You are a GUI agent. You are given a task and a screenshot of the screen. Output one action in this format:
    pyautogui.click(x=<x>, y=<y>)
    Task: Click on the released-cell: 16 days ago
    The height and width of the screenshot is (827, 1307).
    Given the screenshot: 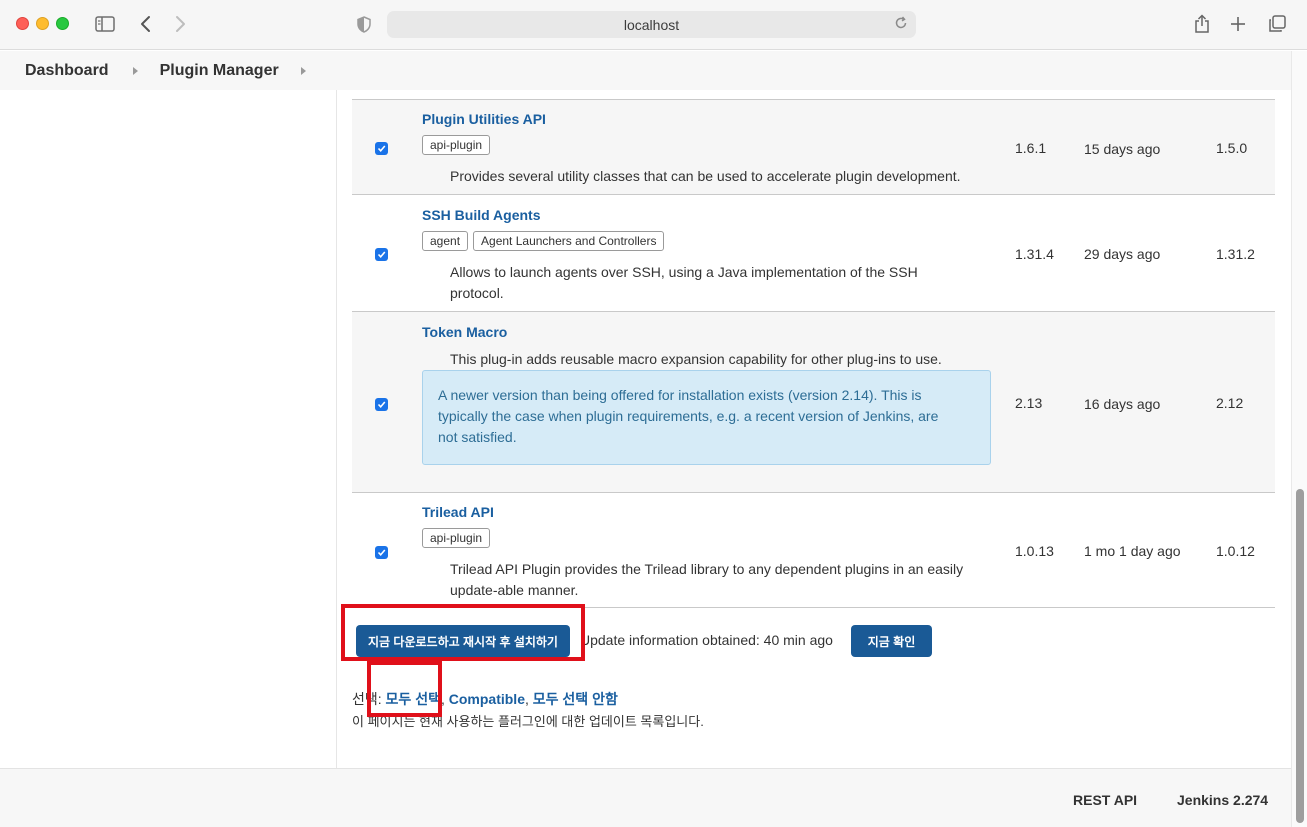 What is the action you would take?
    pyautogui.click(x=1122, y=404)
    